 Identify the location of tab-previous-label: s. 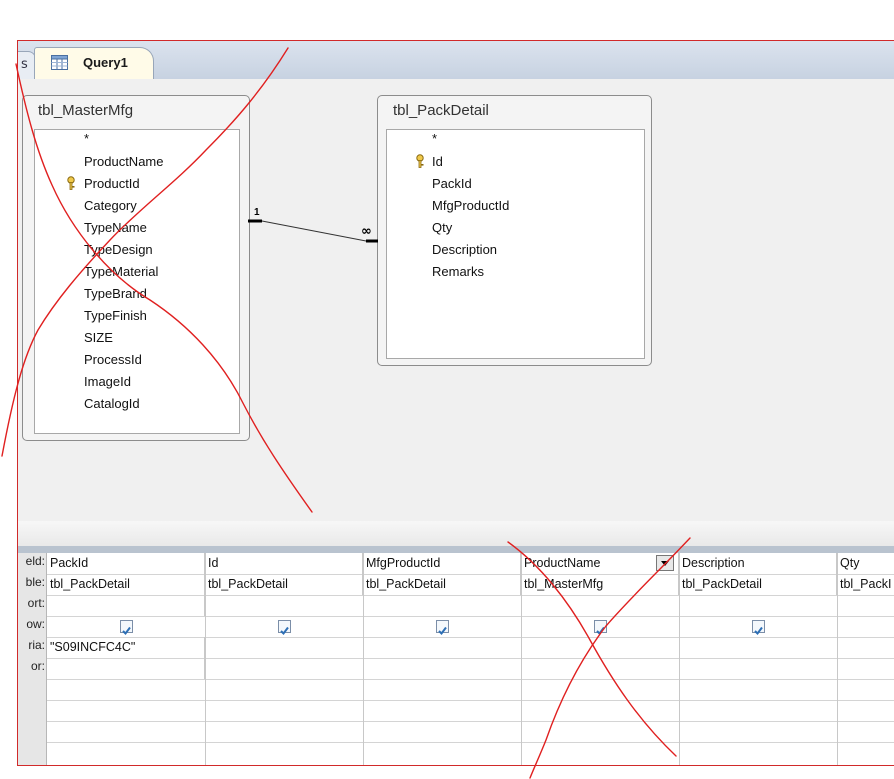
(24, 64).